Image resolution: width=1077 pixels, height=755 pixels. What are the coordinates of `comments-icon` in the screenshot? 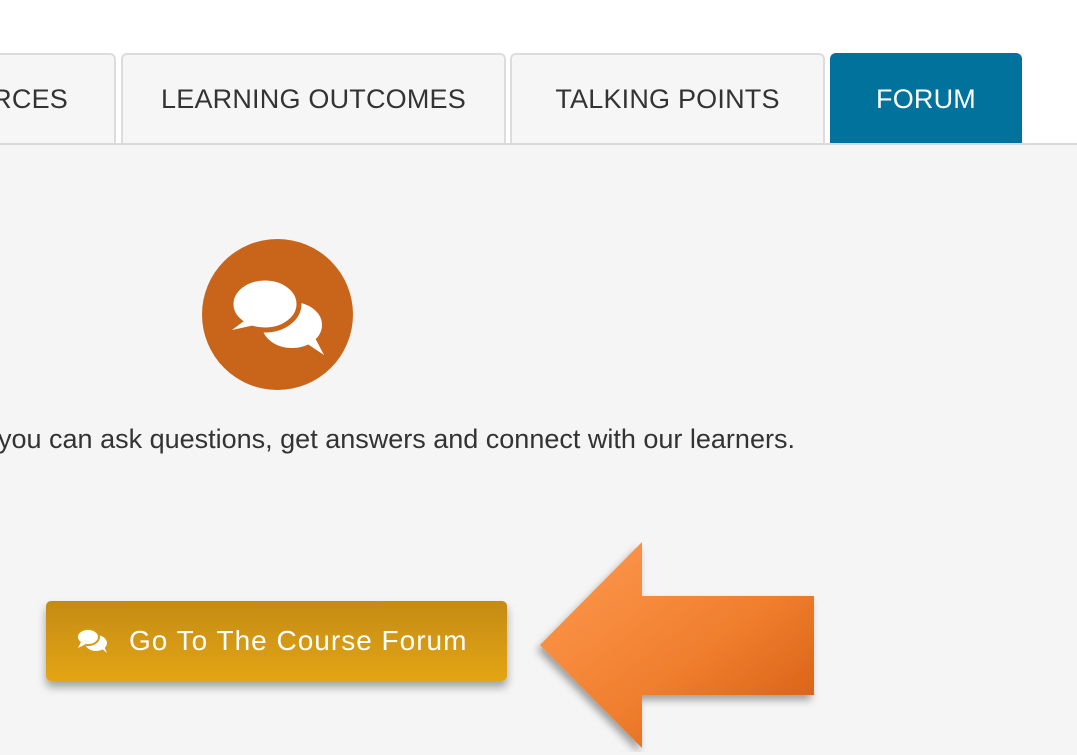 It's located at (92, 641).